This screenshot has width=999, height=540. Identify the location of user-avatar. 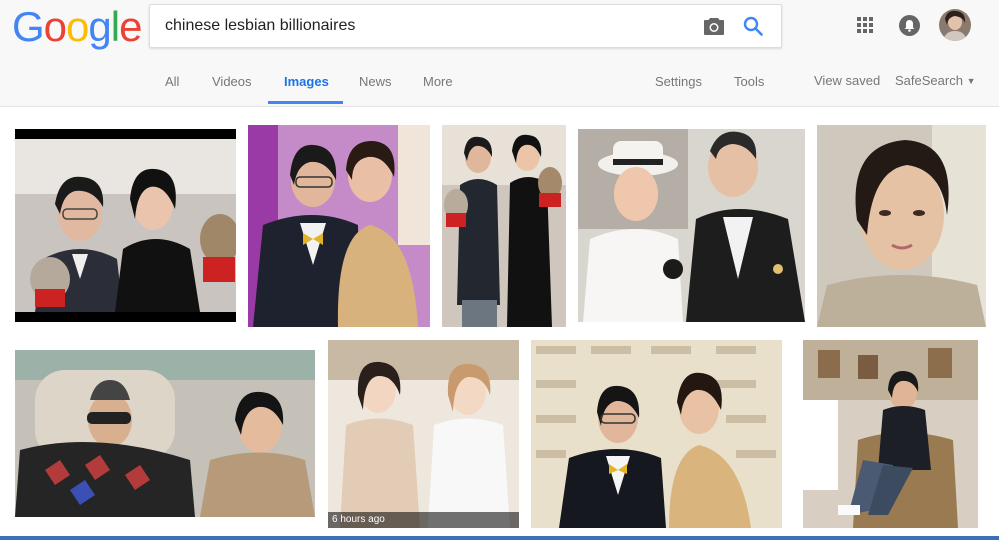
(955, 25).